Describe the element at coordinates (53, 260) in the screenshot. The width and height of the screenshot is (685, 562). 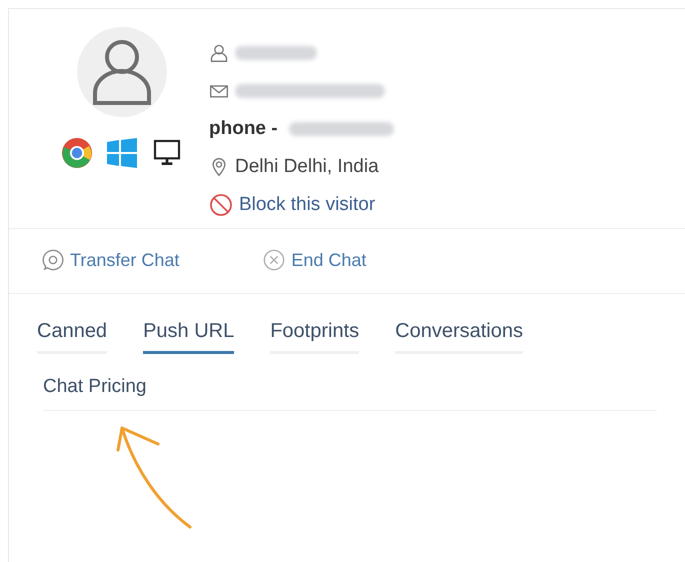
I see `chat-bubble-icon` at that location.